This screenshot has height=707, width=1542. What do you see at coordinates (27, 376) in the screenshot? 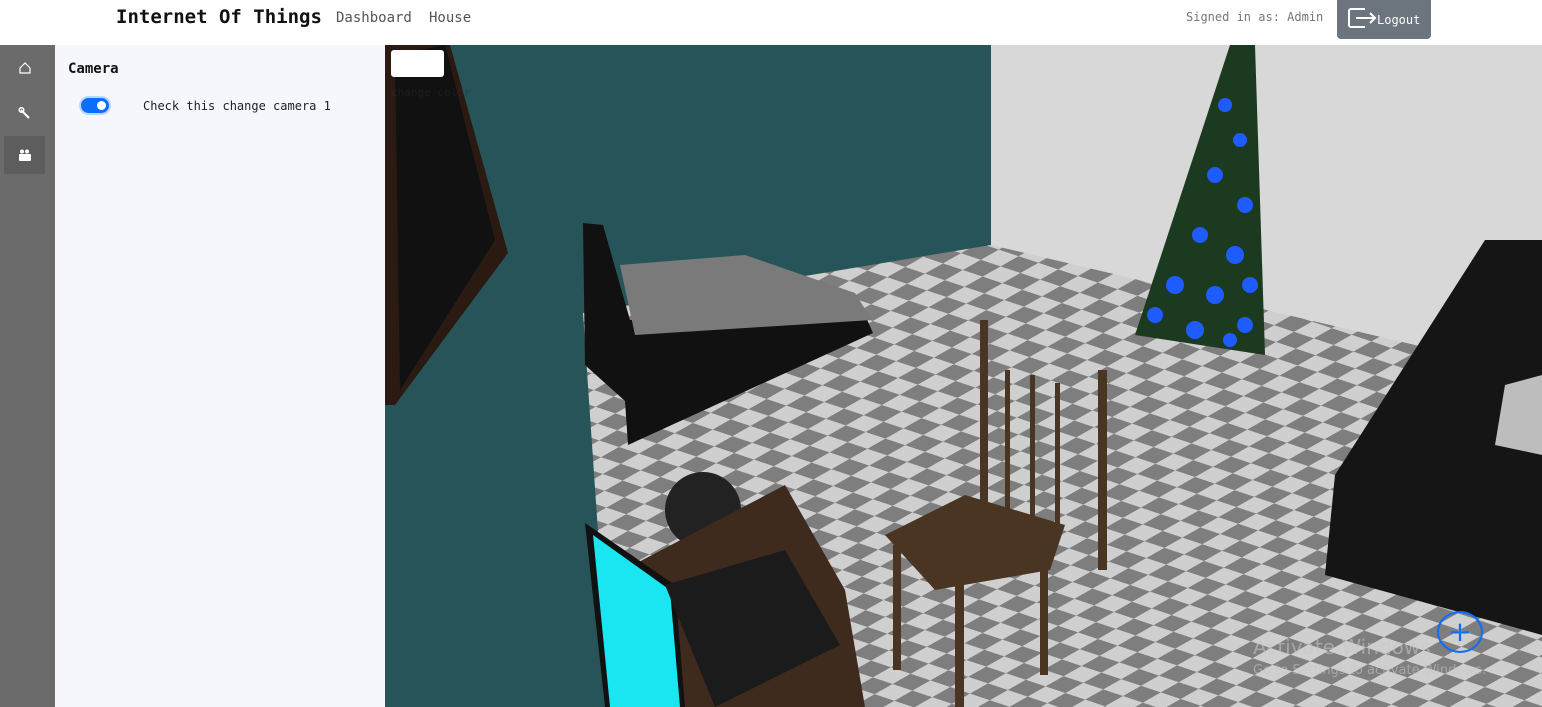
I see `sidebar-rail` at bounding box center [27, 376].